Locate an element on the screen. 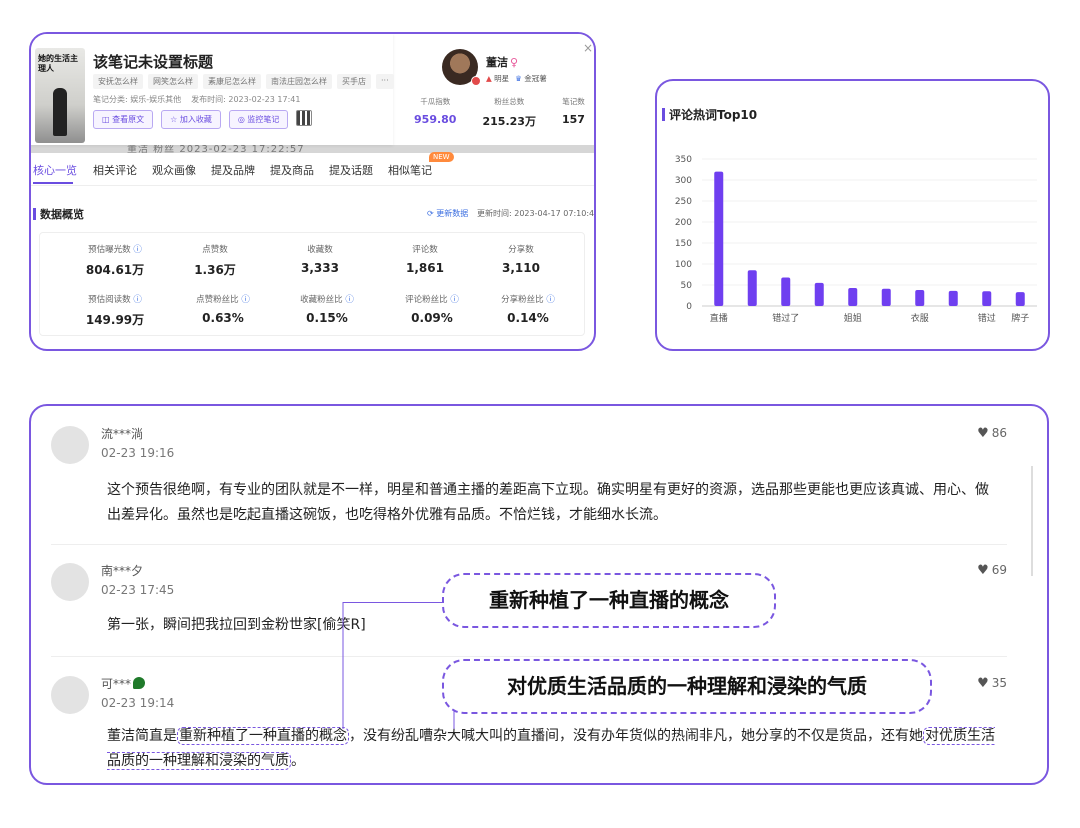  verified-icon is located at coordinates (476, 81).